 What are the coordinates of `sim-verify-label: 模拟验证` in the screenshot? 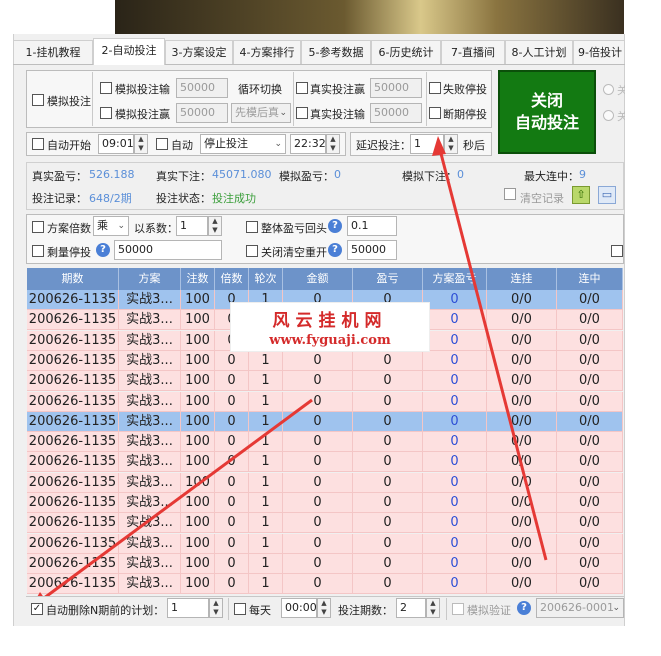 It's located at (489, 610).